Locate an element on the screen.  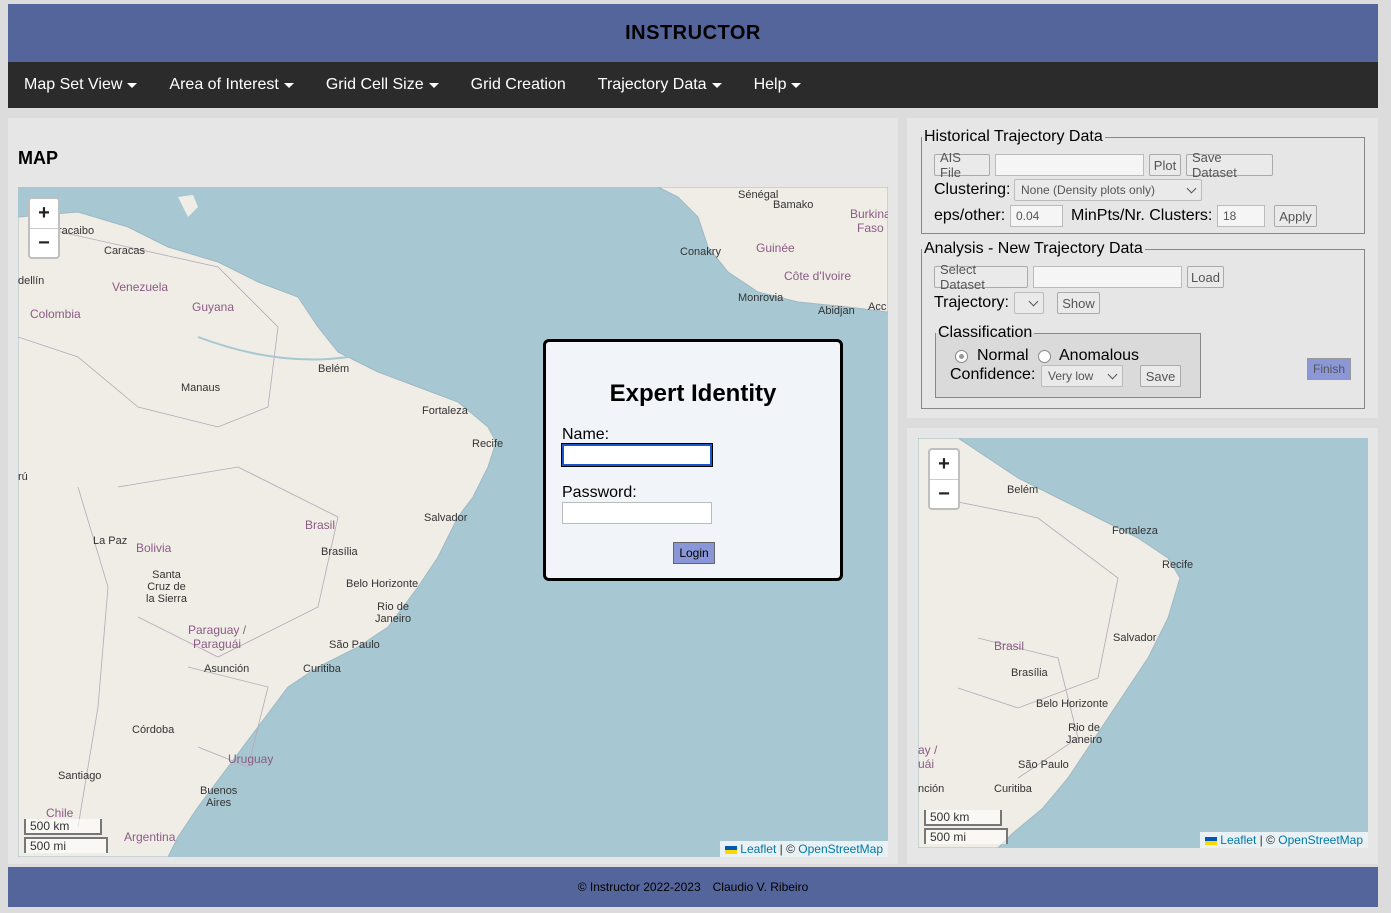
scale-mi: 500 mi is located at coordinates (66, 845).